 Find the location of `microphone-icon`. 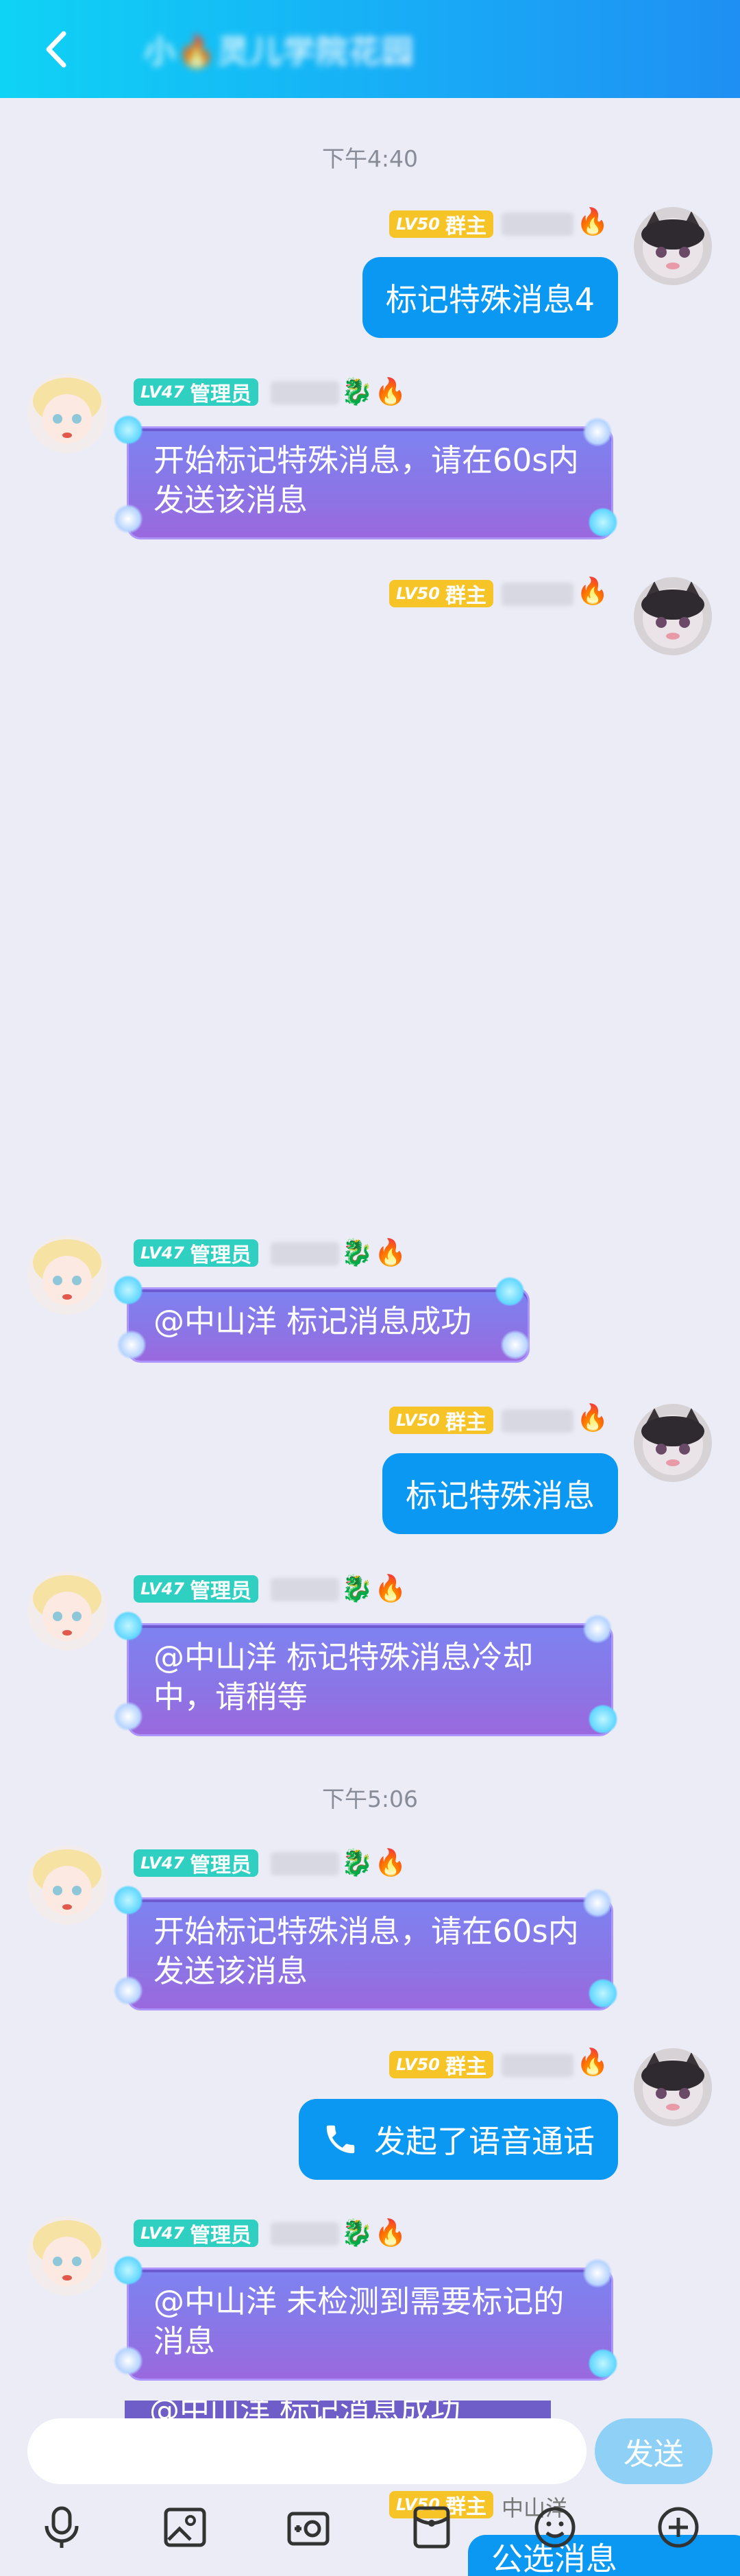

microphone-icon is located at coordinates (62, 2527).